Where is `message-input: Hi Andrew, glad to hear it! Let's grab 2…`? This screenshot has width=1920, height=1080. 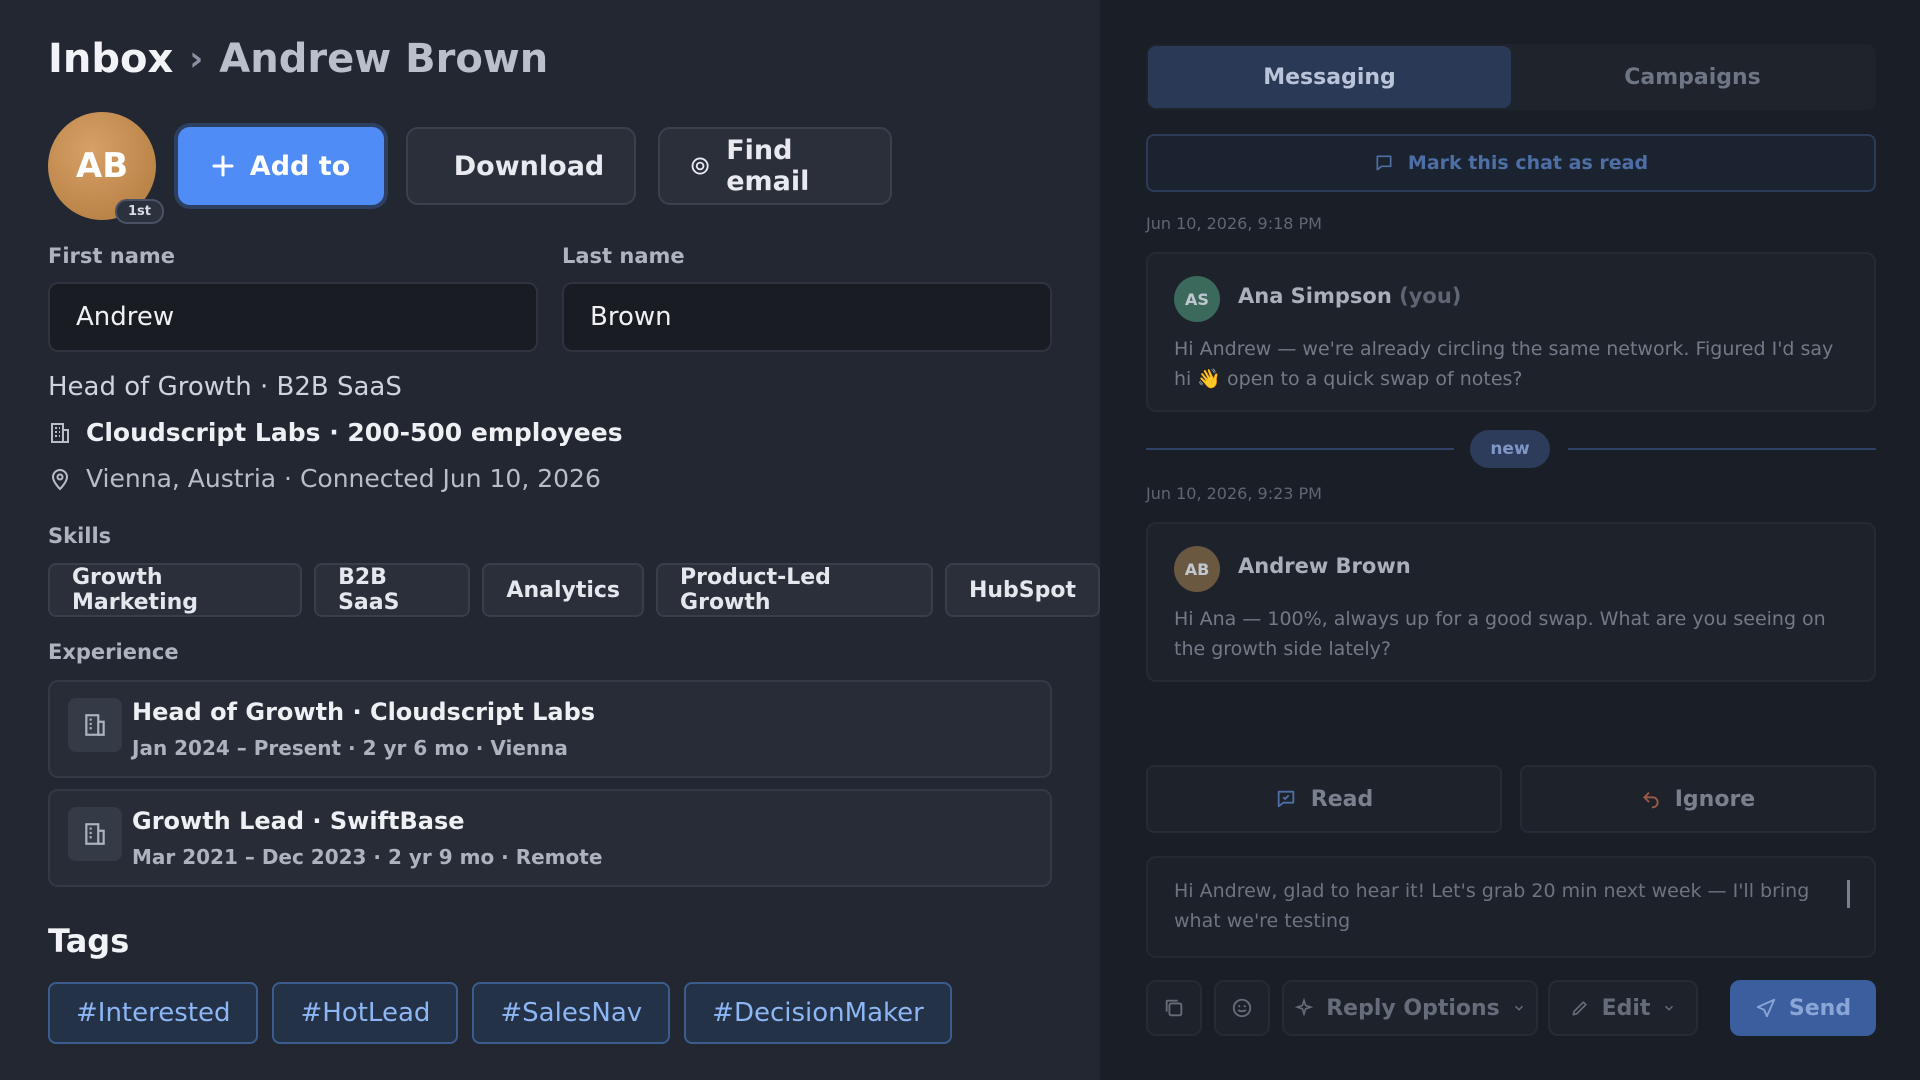
message-input: Hi Andrew, glad to hear it! Let's grab 2… is located at coordinates (1511, 907).